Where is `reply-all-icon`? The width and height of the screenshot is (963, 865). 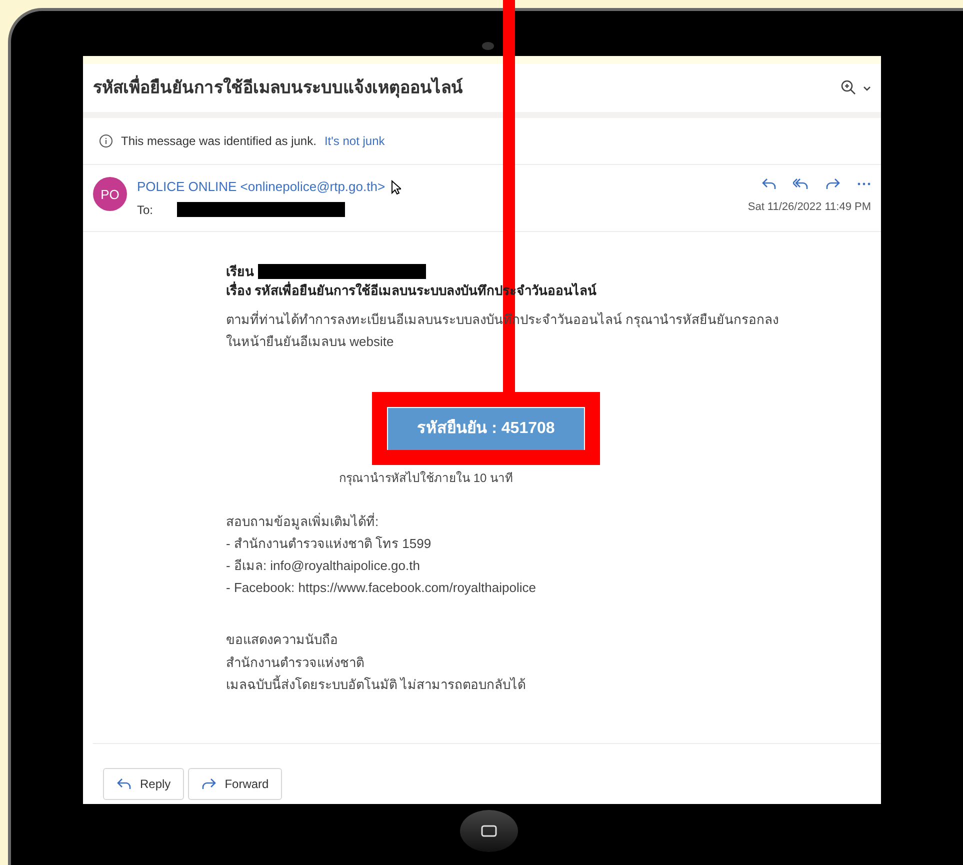 reply-all-icon is located at coordinates (801, 184).